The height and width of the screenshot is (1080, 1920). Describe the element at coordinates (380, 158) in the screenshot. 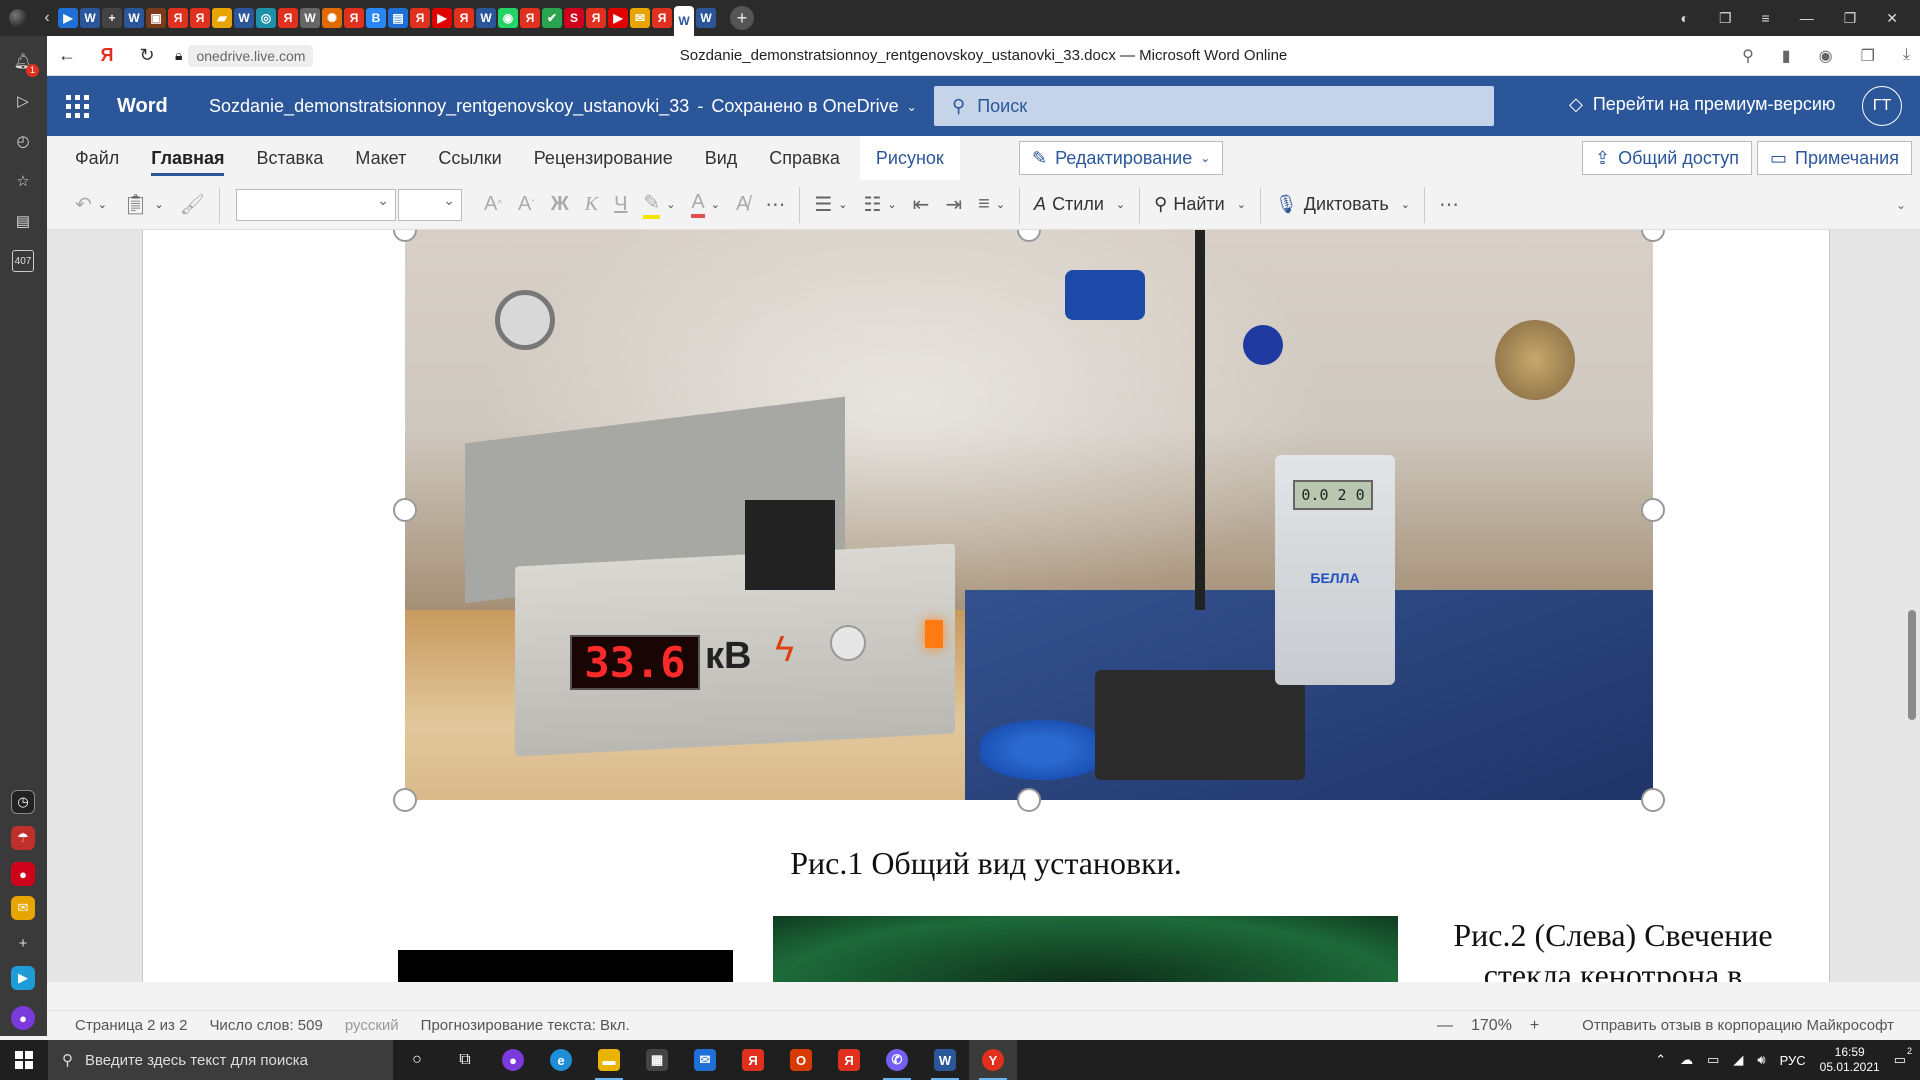

I see `tab-layout: Макет` at that location.